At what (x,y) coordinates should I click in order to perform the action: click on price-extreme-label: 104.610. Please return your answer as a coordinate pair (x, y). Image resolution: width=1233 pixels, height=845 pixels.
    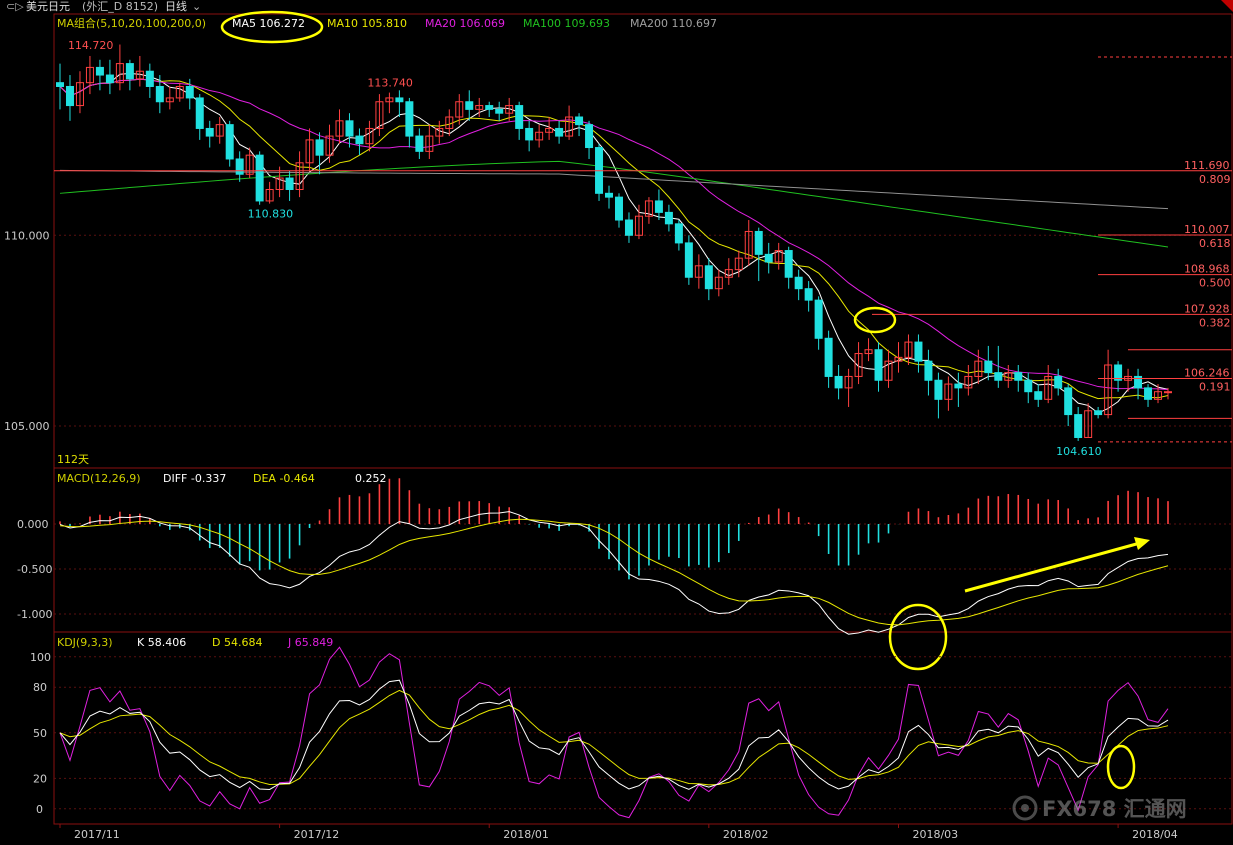
    Looking at the image, I should click on (1079, 451).